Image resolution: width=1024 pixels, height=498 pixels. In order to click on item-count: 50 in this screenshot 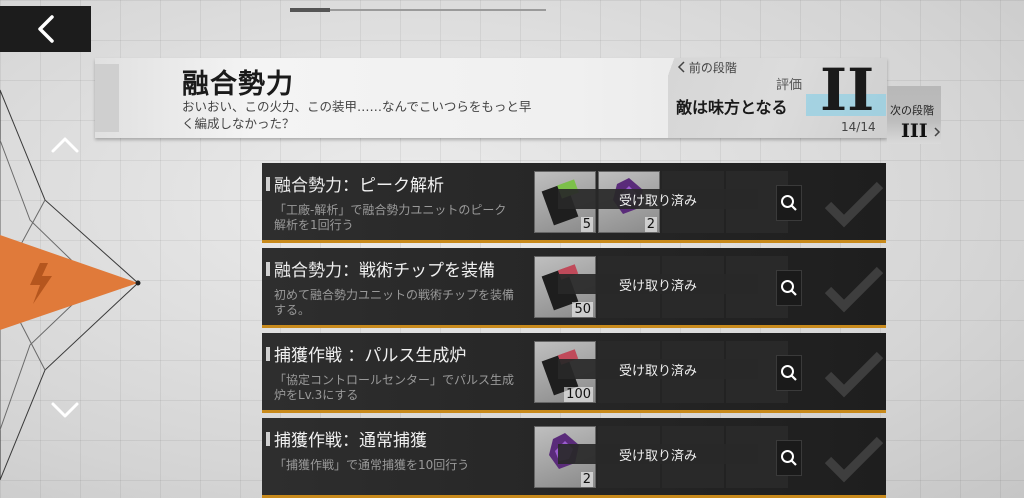, I will do `click(582, 309)`.